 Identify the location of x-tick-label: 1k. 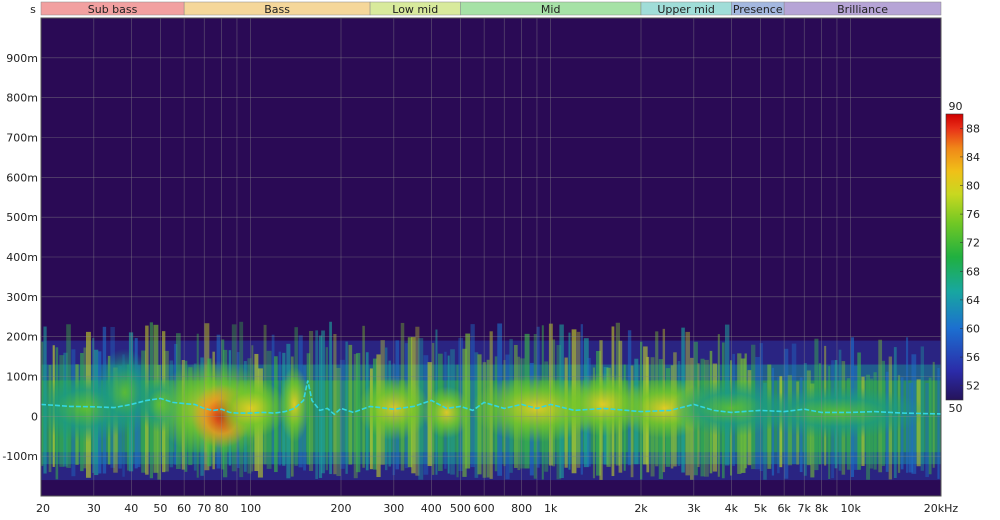
(551, 508).